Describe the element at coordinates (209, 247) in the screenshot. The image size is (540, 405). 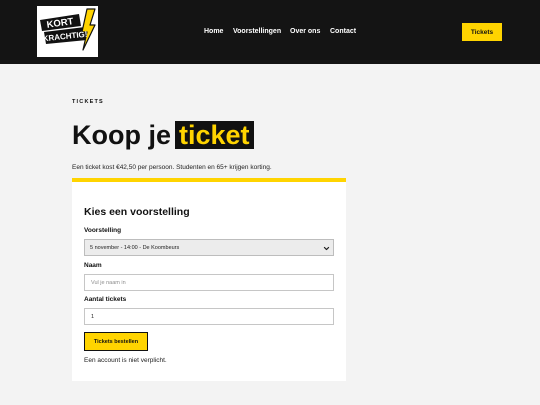
I see `show-select: 5 november - 14:00 - De Koombeurs` at that location.